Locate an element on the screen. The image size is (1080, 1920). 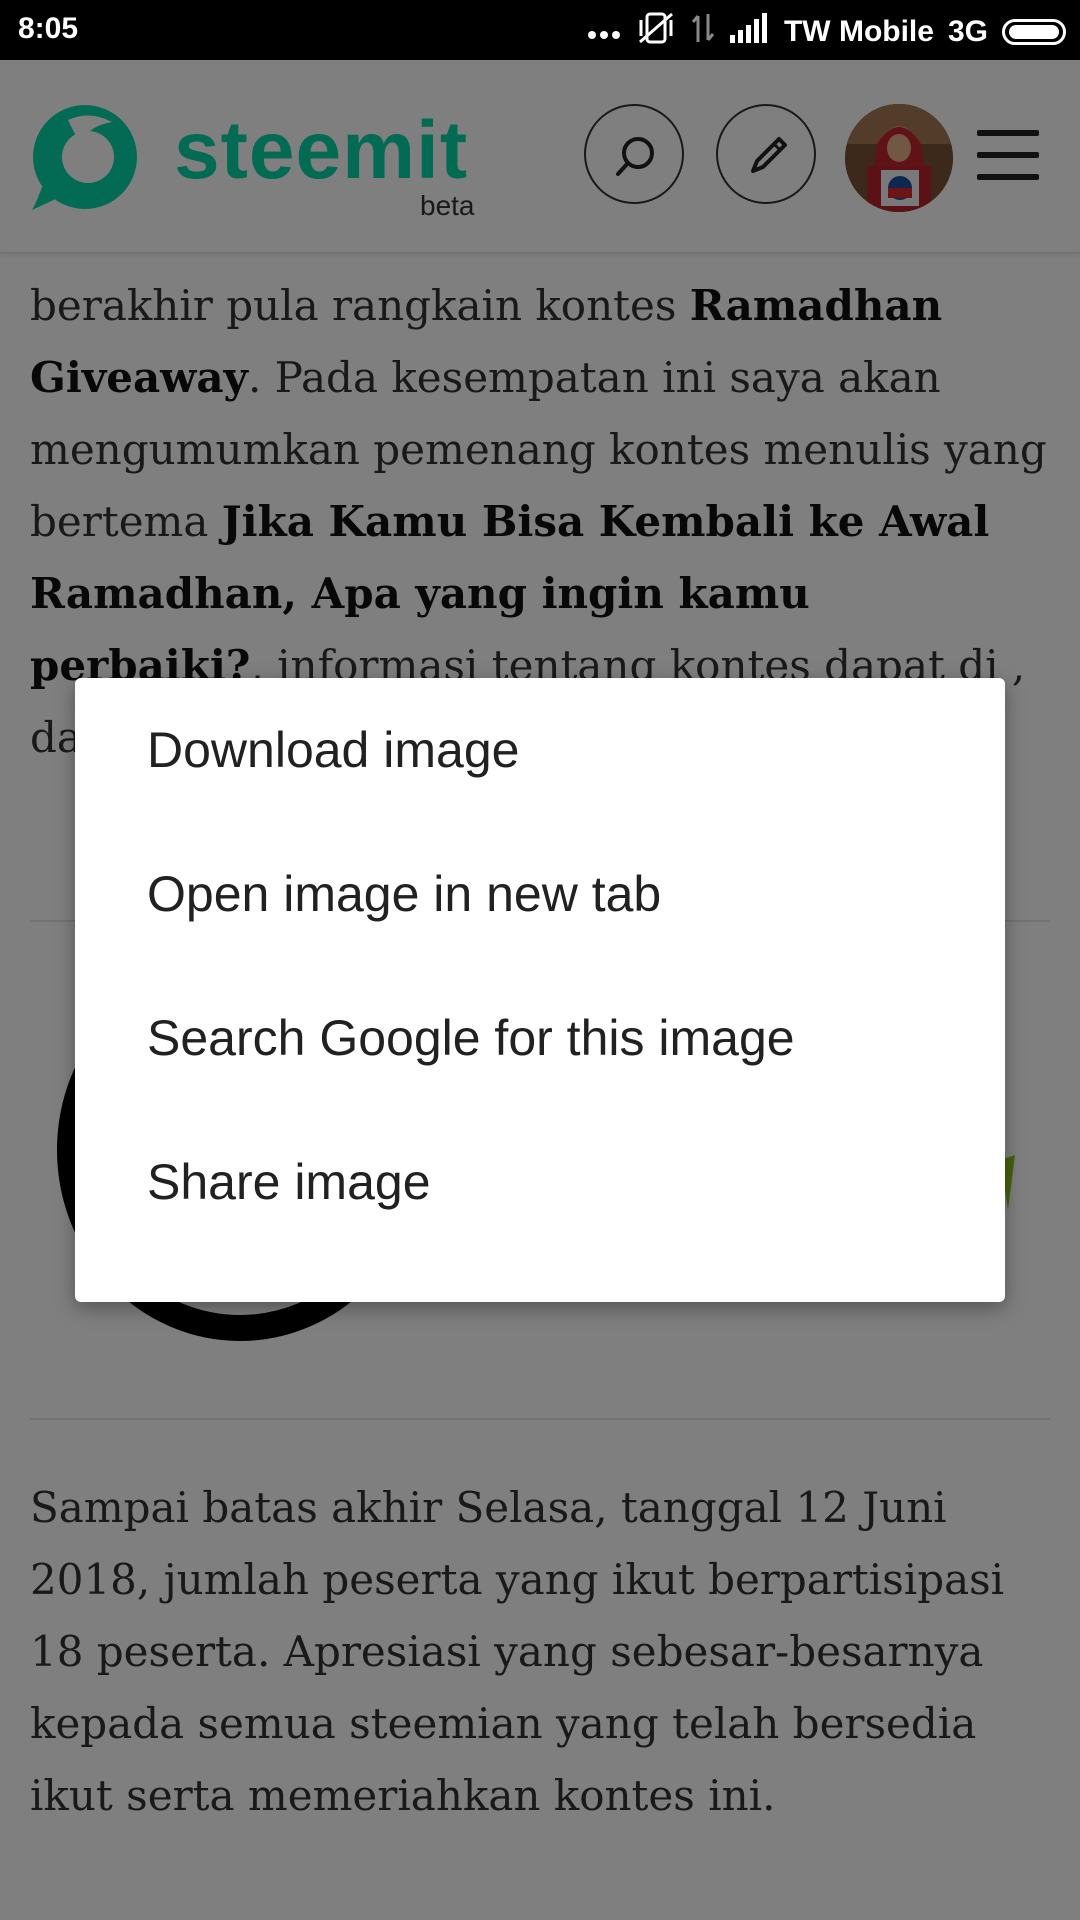
carrier-name: TW Mobile is located at coordinates (858, 31).